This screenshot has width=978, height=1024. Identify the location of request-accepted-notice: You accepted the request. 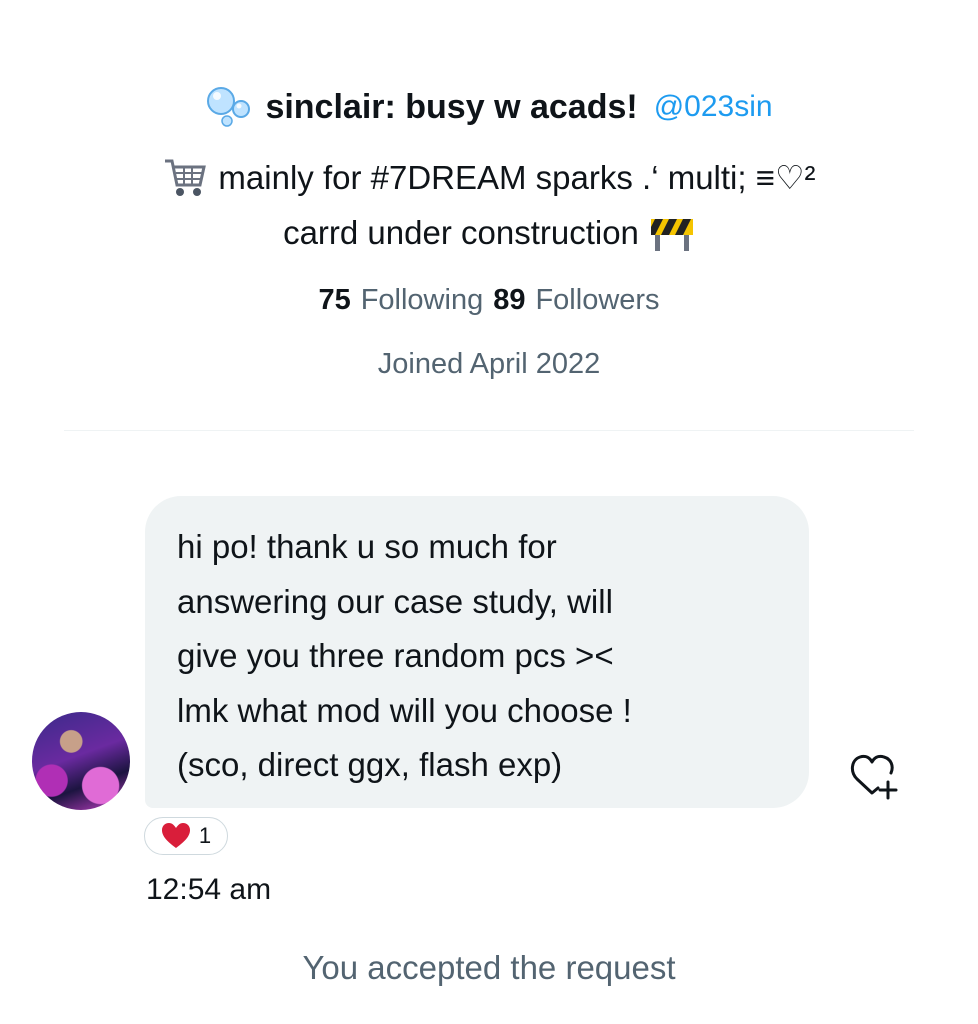
(489, 967).